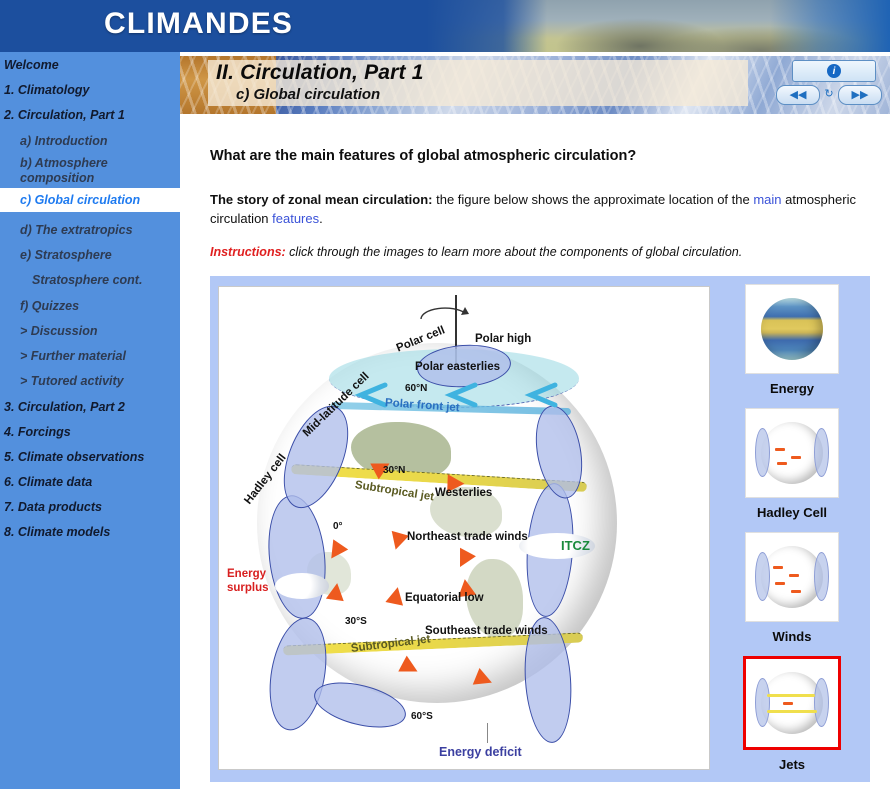  I want to click on thumbnail-jets: Jets, so click(792, 714).